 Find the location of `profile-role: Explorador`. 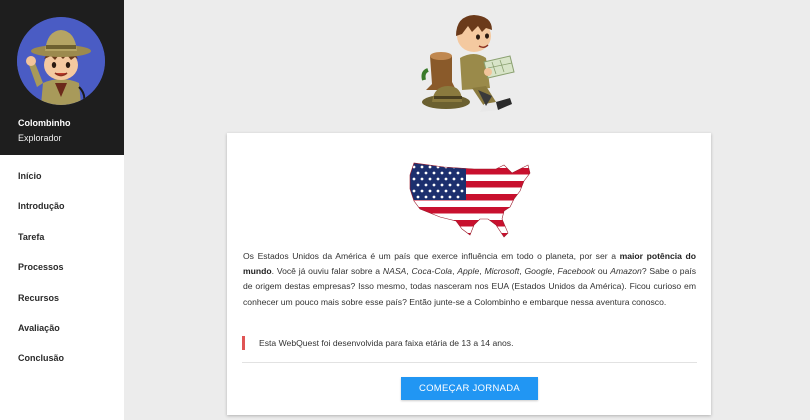

profile-role: Explorador is located at coordinates (40, 138).